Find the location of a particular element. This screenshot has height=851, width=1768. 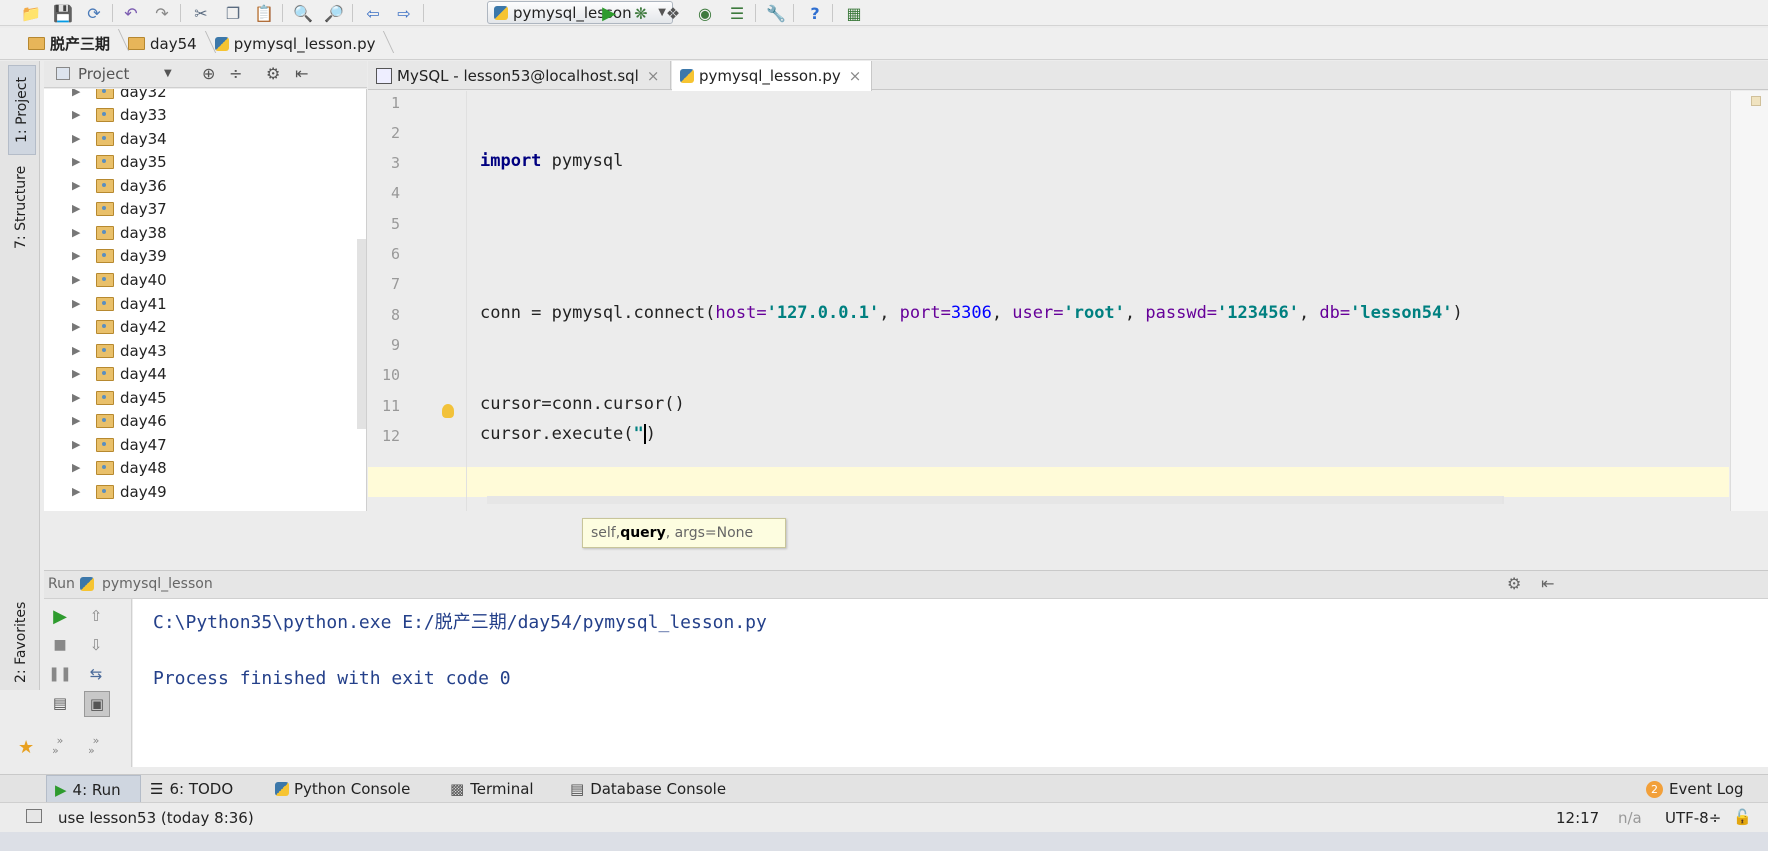

tab-run: ▶ 4: Run is located at coordinates (93, 790).